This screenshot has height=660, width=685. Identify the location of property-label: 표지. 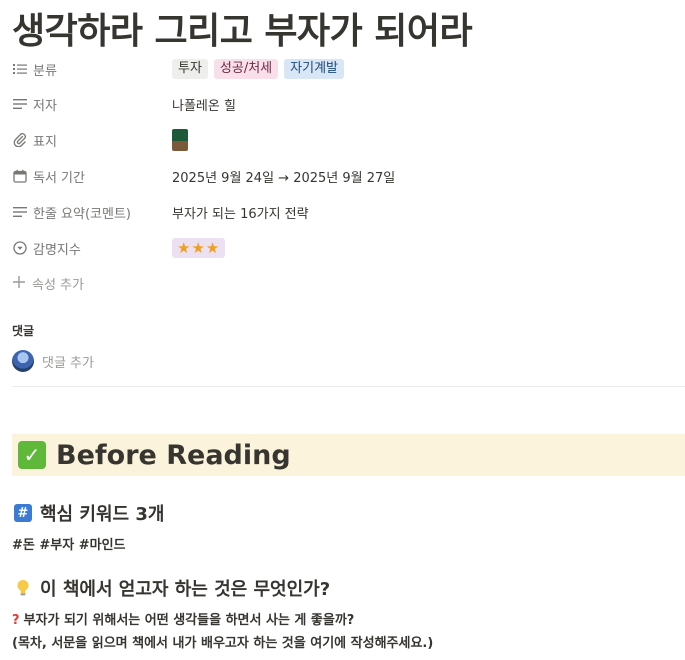
(45, 142).